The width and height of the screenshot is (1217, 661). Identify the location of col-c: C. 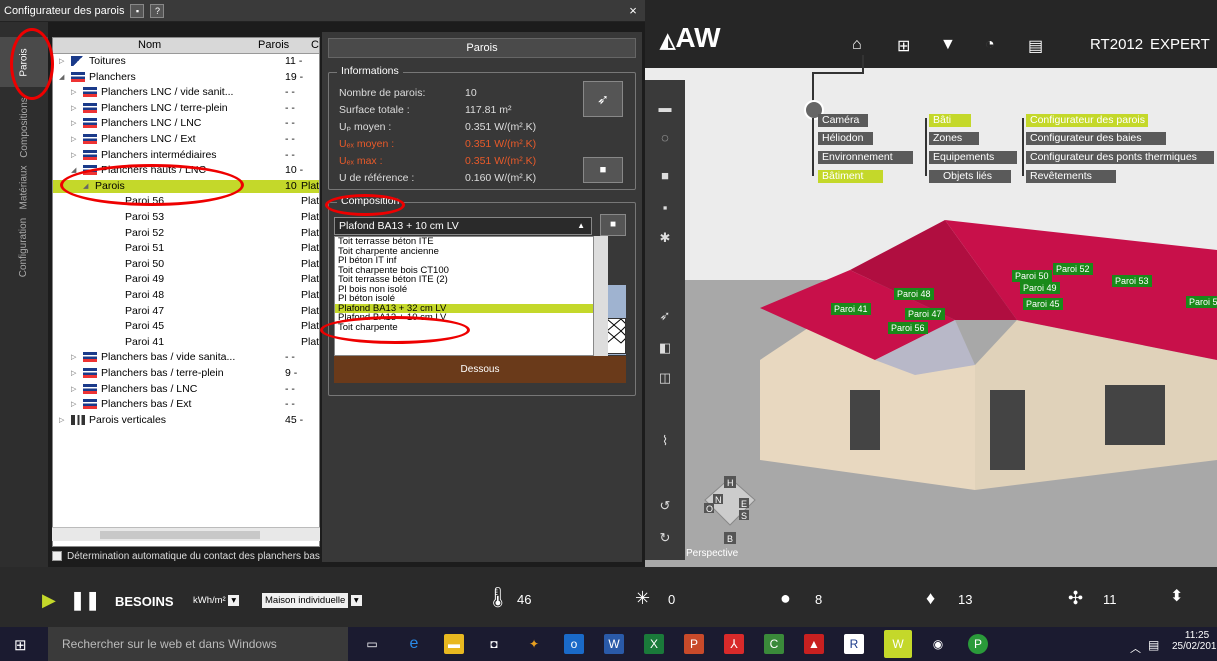
(315, 45).